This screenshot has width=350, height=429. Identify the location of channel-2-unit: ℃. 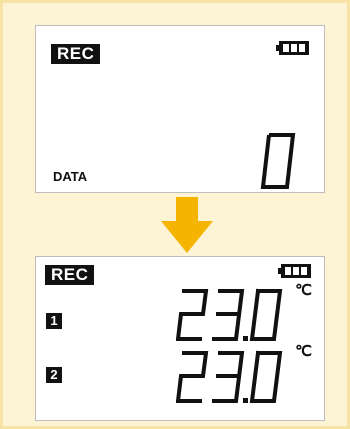
(303, 351).